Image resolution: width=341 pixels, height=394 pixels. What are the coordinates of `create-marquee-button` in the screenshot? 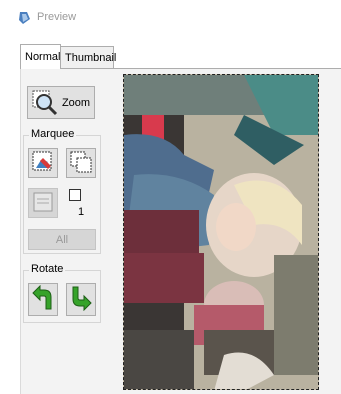 It's located at (43, 163).